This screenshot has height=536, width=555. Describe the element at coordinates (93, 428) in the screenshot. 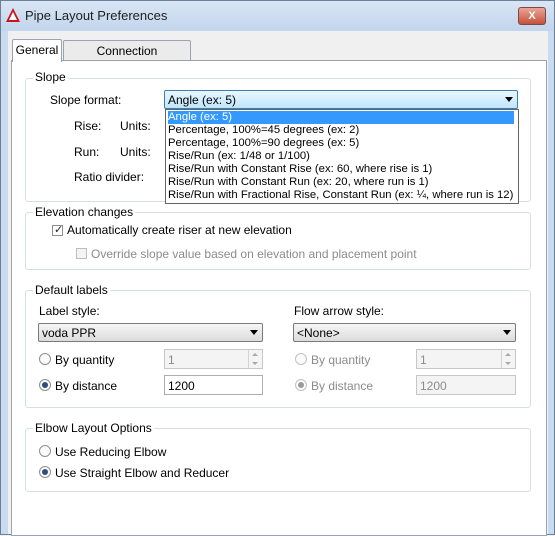

I see `elbow-layout-group-label: Elbow Layout Options` at that location.